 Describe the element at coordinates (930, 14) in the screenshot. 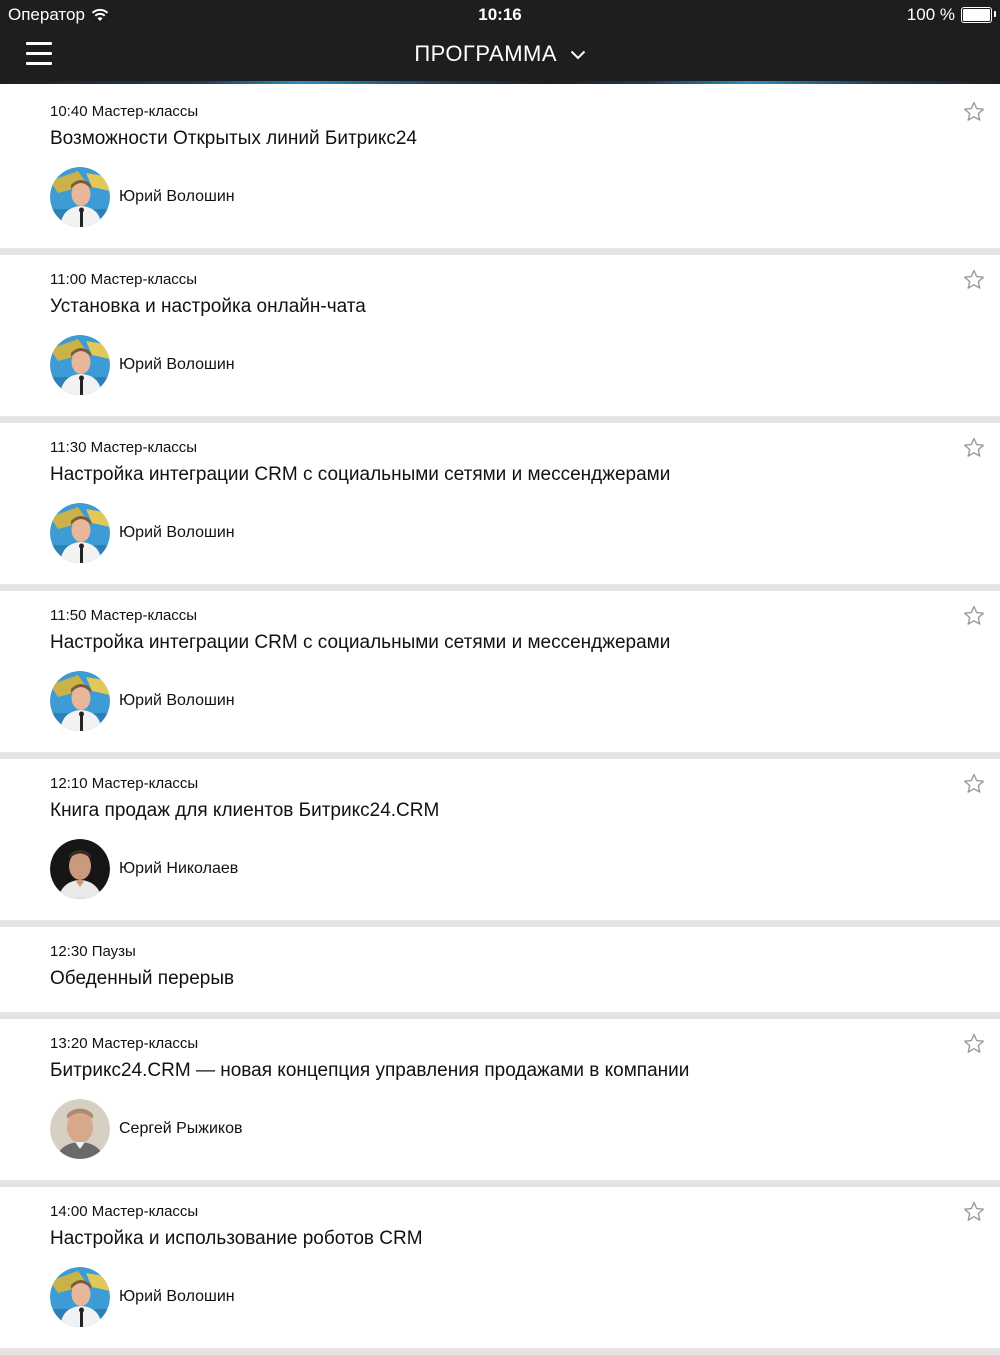

I see `battery-percent: 100 %` at that location.